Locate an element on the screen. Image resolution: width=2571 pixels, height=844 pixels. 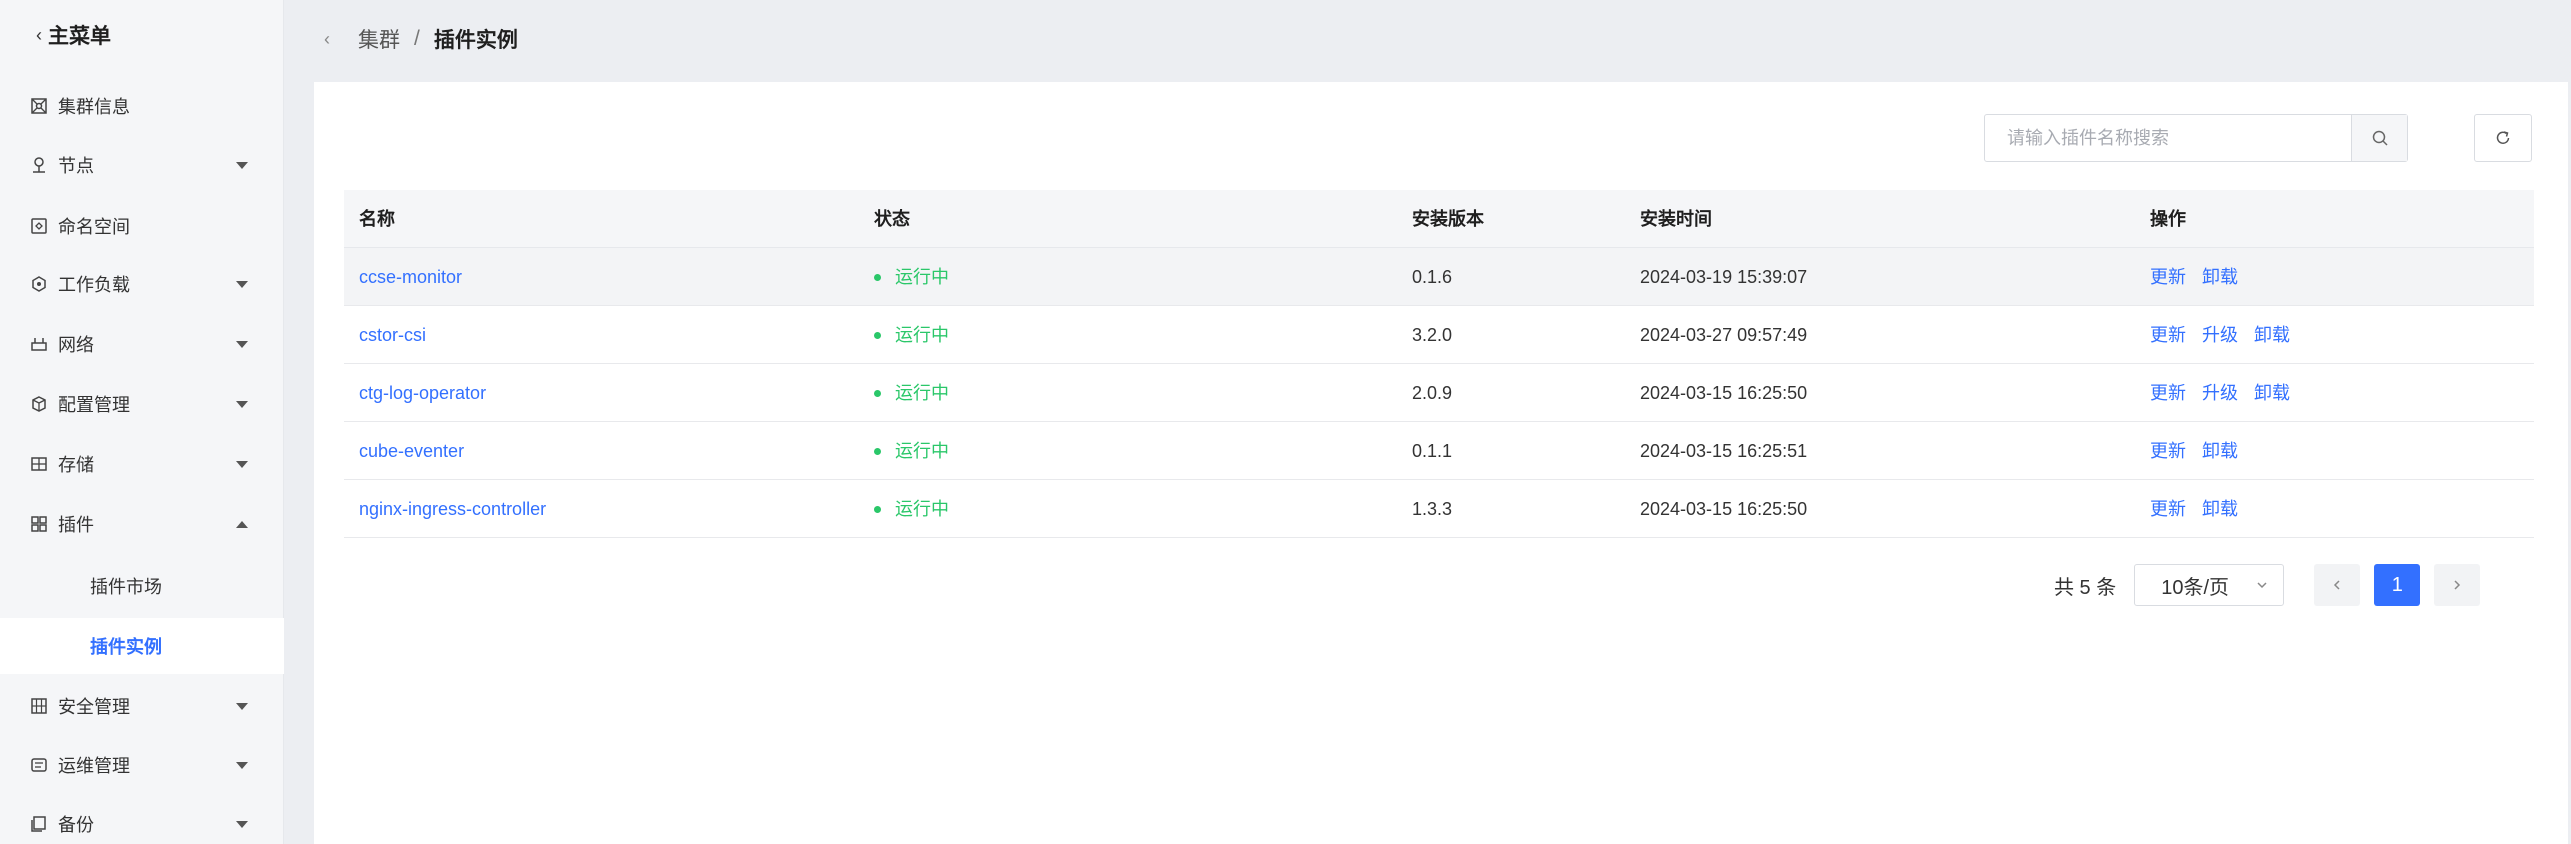
sidebar-item-backup: 备份 is located at coordinates (142, 820).